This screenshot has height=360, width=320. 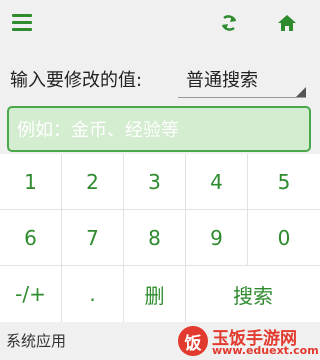 I want to click on key-0: 0, so click(x=284, y=238).